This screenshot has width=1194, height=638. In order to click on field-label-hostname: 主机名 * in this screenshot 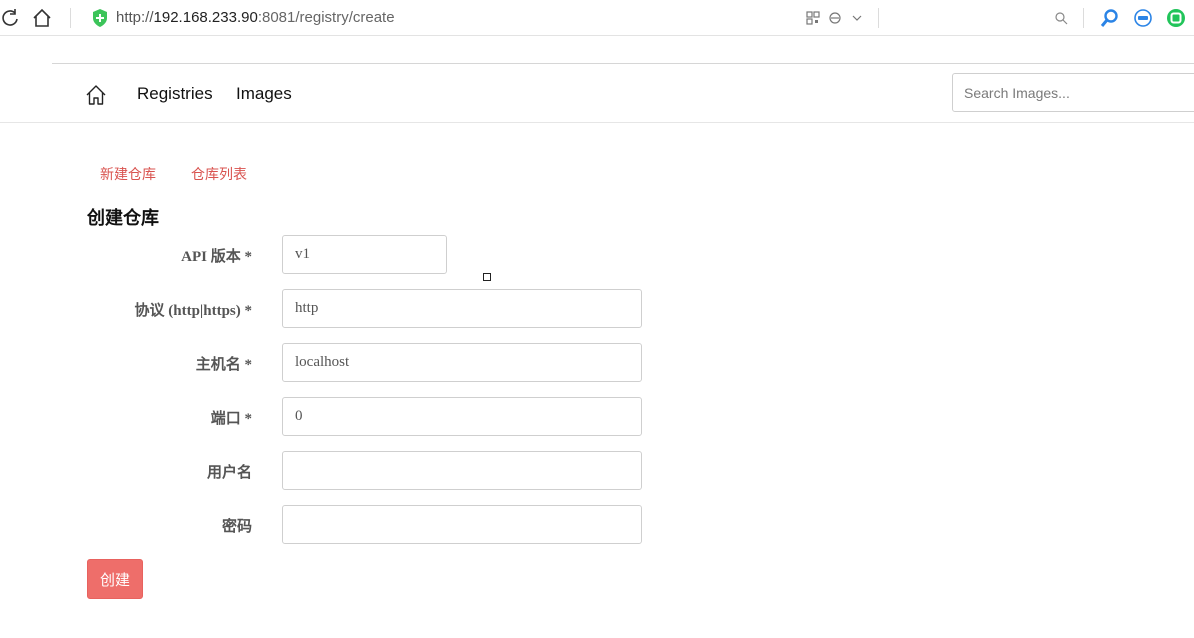, I will do `click(223, 365)`.